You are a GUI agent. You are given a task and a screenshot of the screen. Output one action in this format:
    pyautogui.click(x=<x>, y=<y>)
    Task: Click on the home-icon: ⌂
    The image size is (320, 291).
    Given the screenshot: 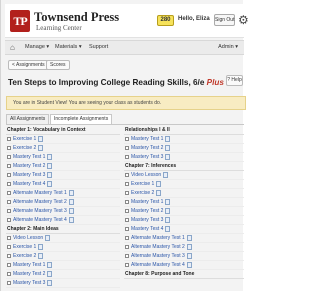 What is the action you would take?
    pyautogui.click(x=12, y=48)
    